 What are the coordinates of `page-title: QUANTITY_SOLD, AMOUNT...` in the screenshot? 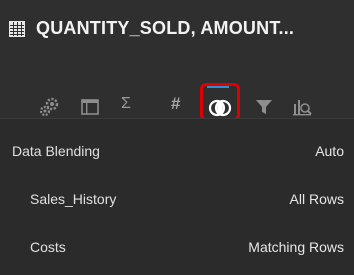 It's located at (165, 28).